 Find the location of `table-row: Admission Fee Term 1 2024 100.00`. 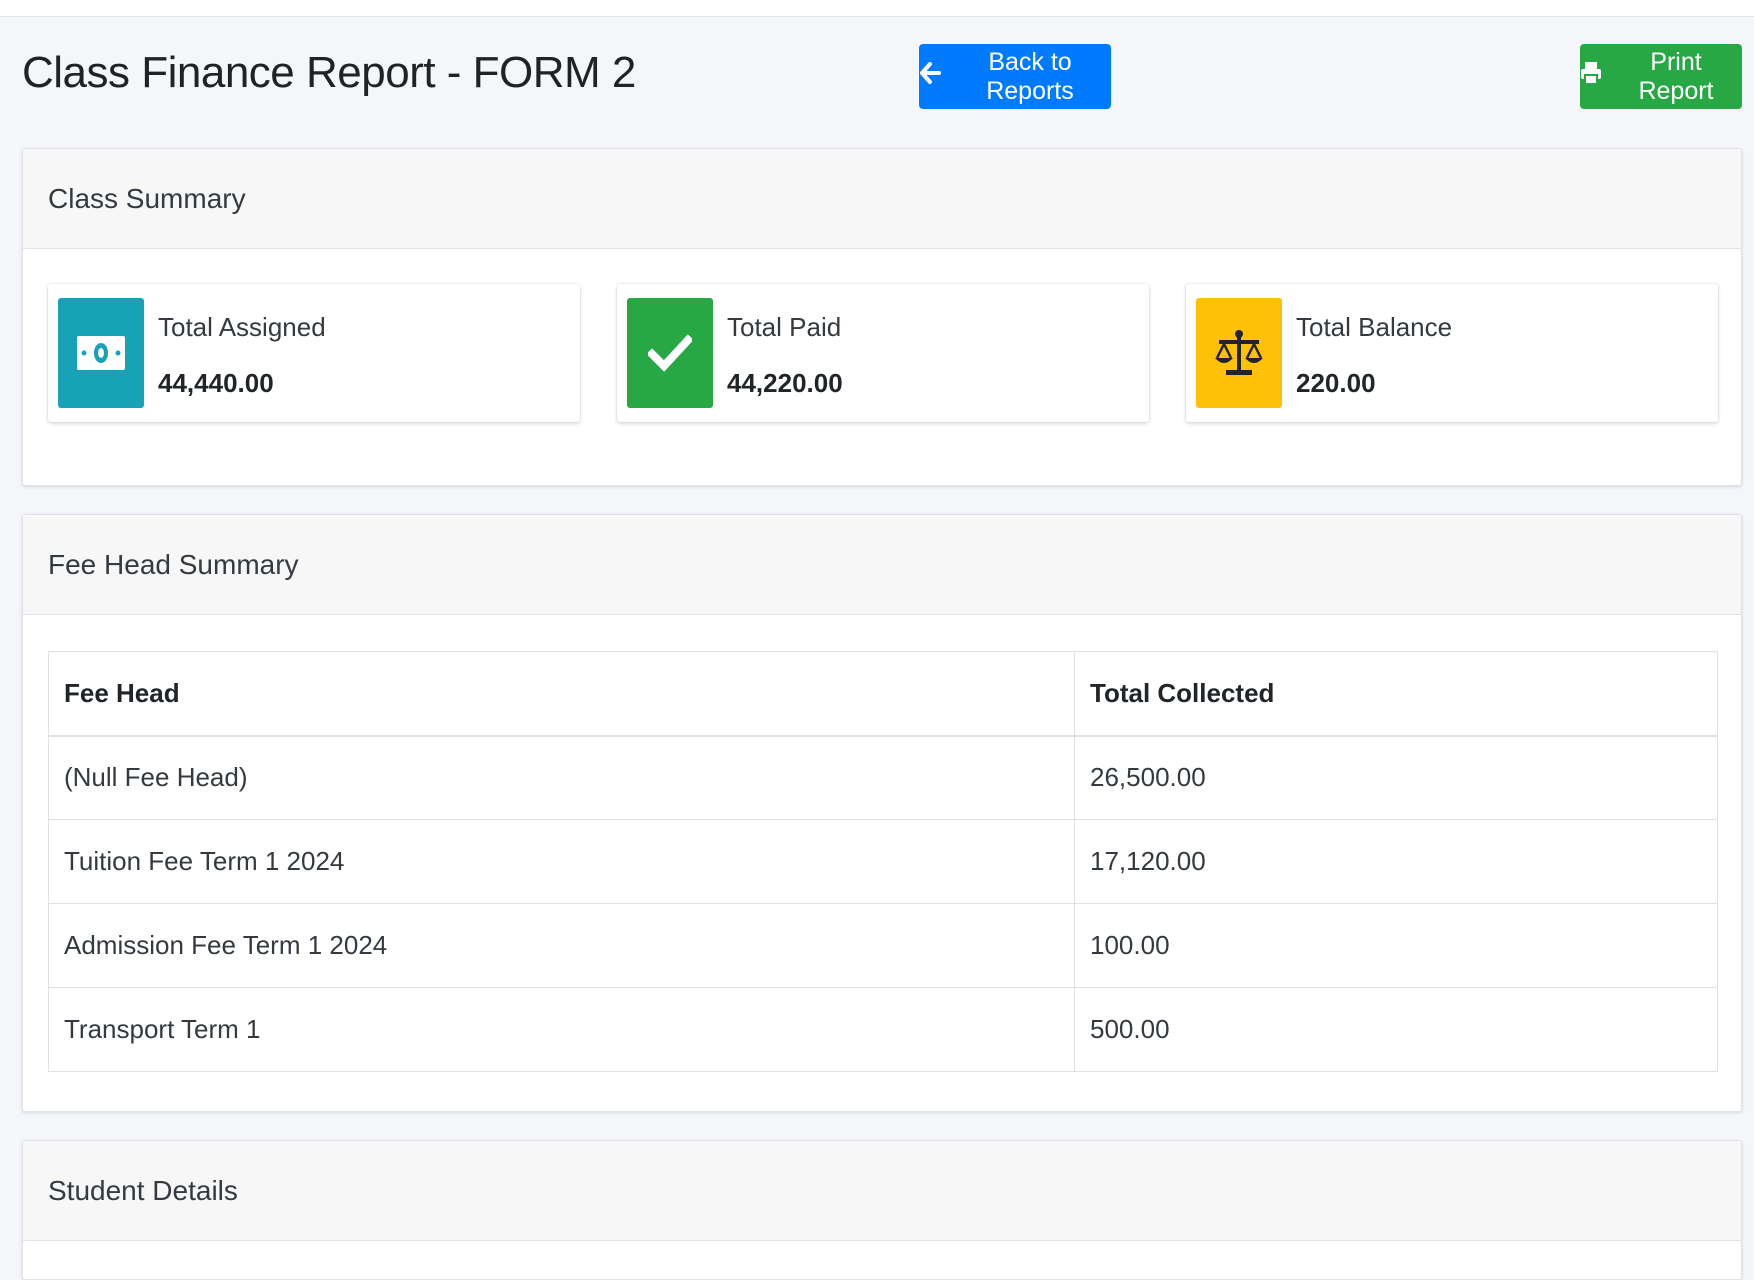

table-row: Admission Fee Term 1 2024 100.00 is located at coordinates (883, 945).